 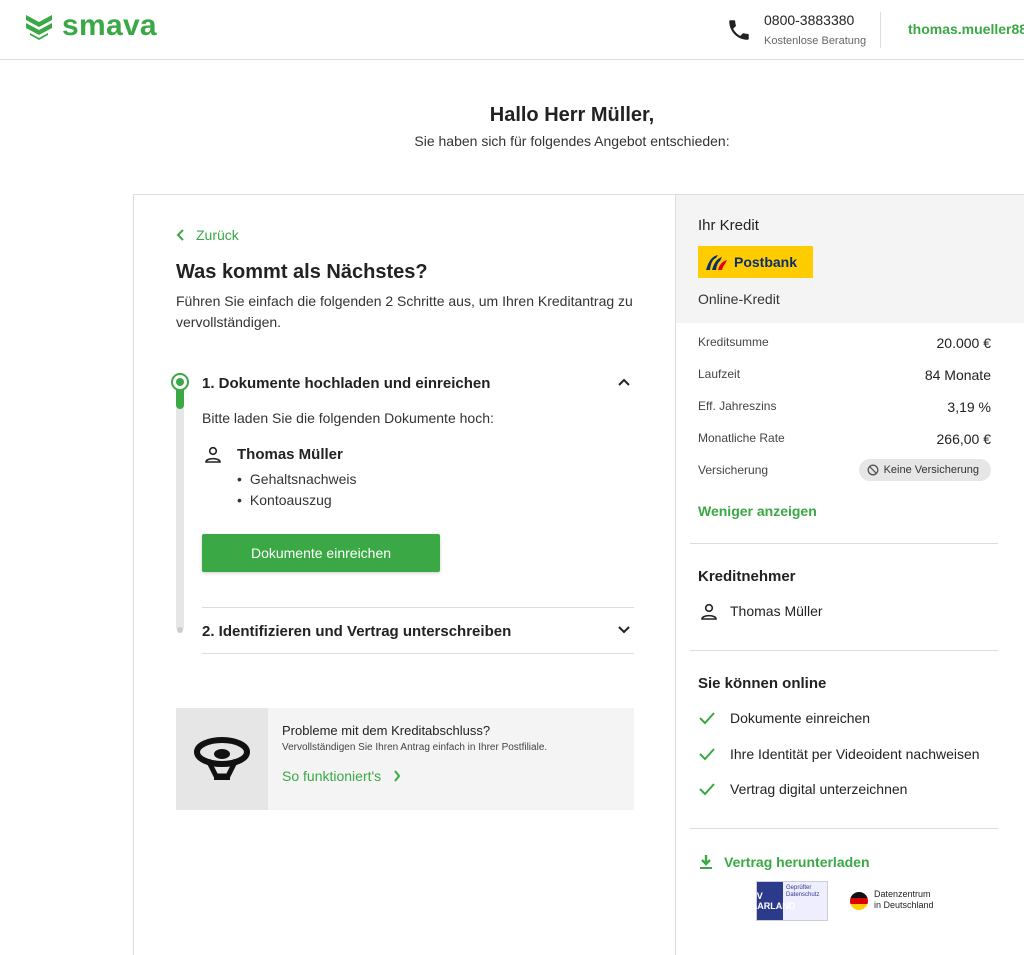 What do you see at coordinates (931, 470) in the screenshot?
I see `insurance-value: Keine Versicherung` at bounding box center [931, 470].